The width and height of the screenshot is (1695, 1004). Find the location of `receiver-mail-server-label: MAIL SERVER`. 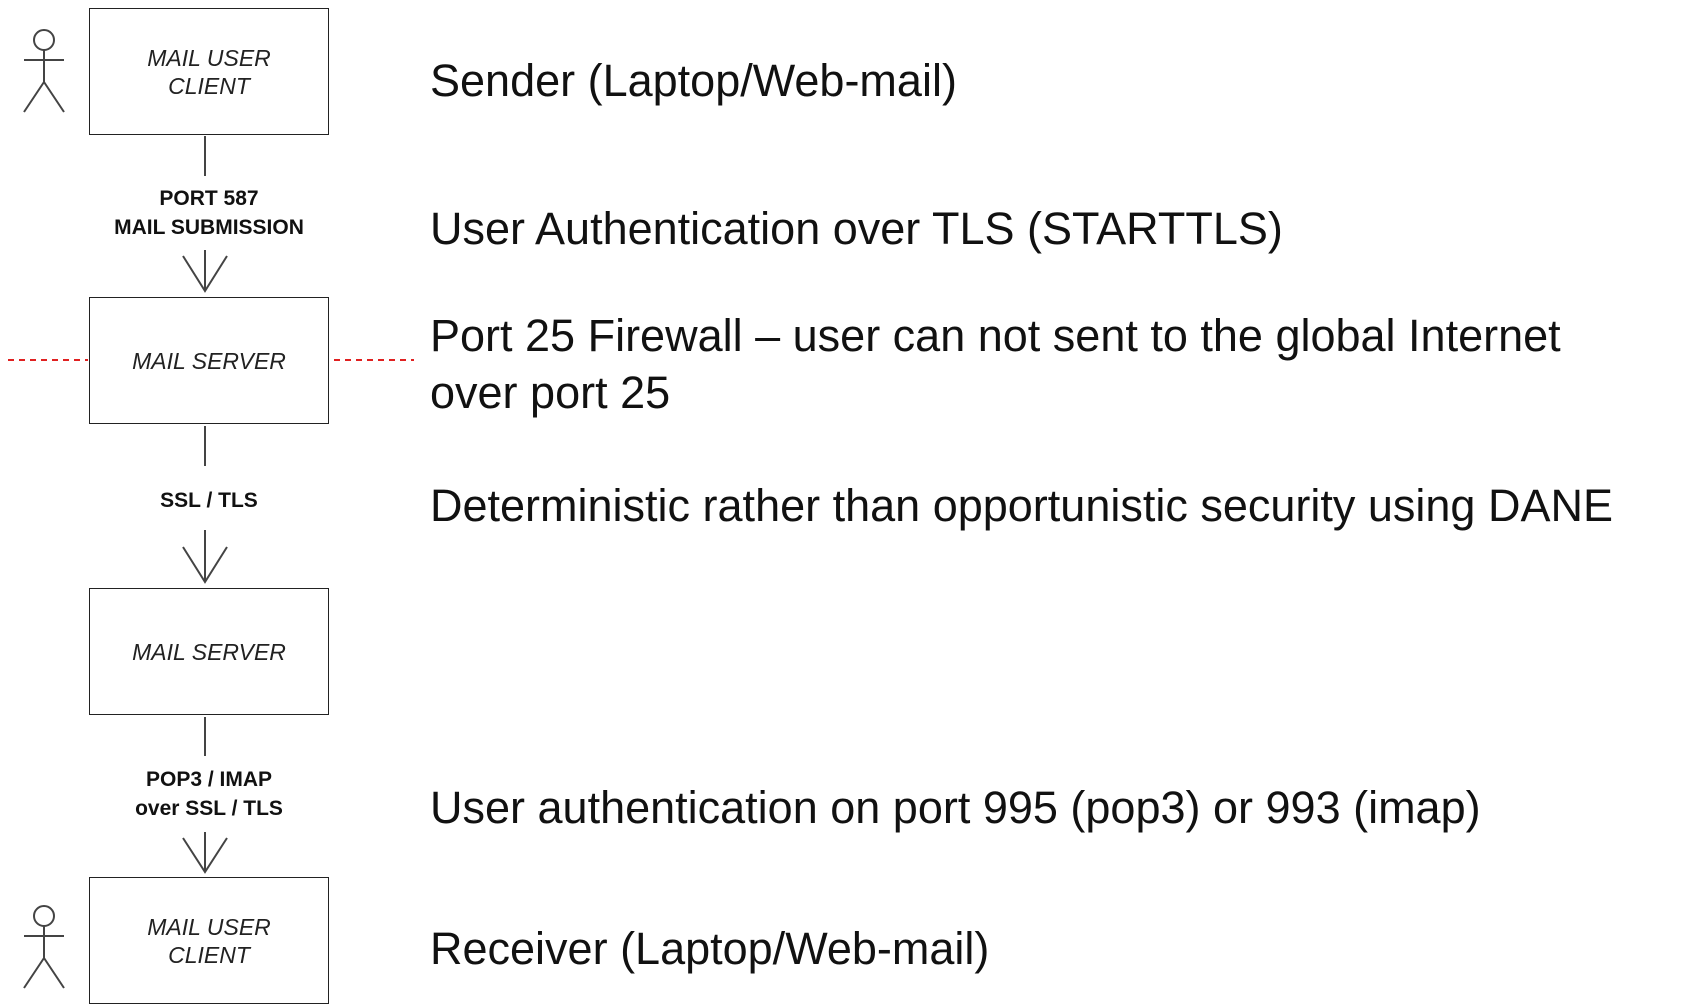

receiver-mail-server-label: MAIL SERVER is located at coordinates (209, 651).